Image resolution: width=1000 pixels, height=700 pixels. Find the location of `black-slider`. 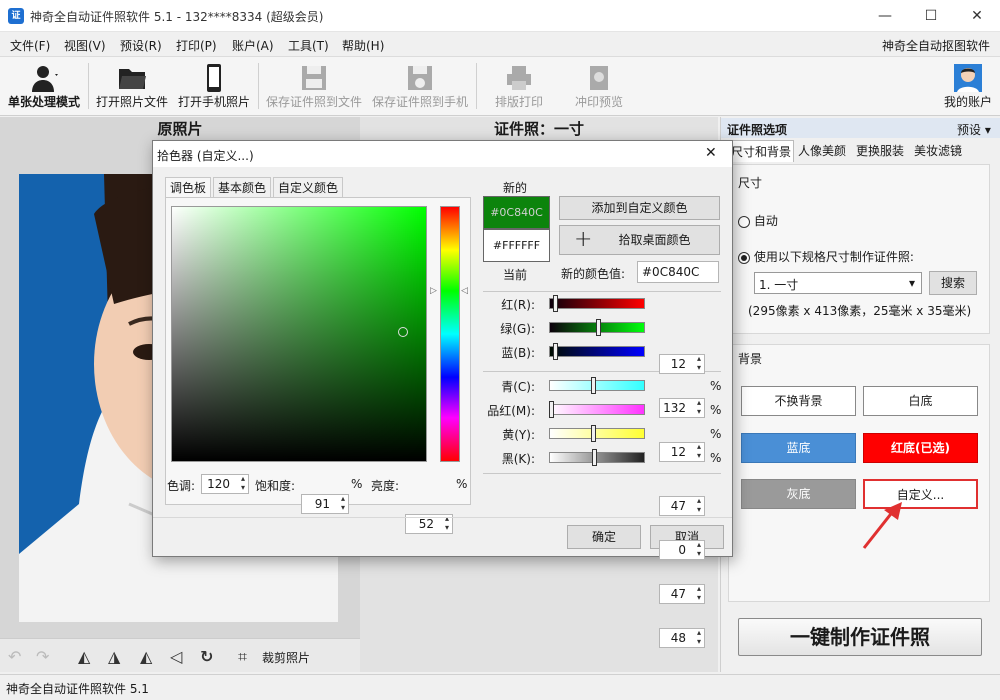

black-slider is located at coordinates (597, 457).